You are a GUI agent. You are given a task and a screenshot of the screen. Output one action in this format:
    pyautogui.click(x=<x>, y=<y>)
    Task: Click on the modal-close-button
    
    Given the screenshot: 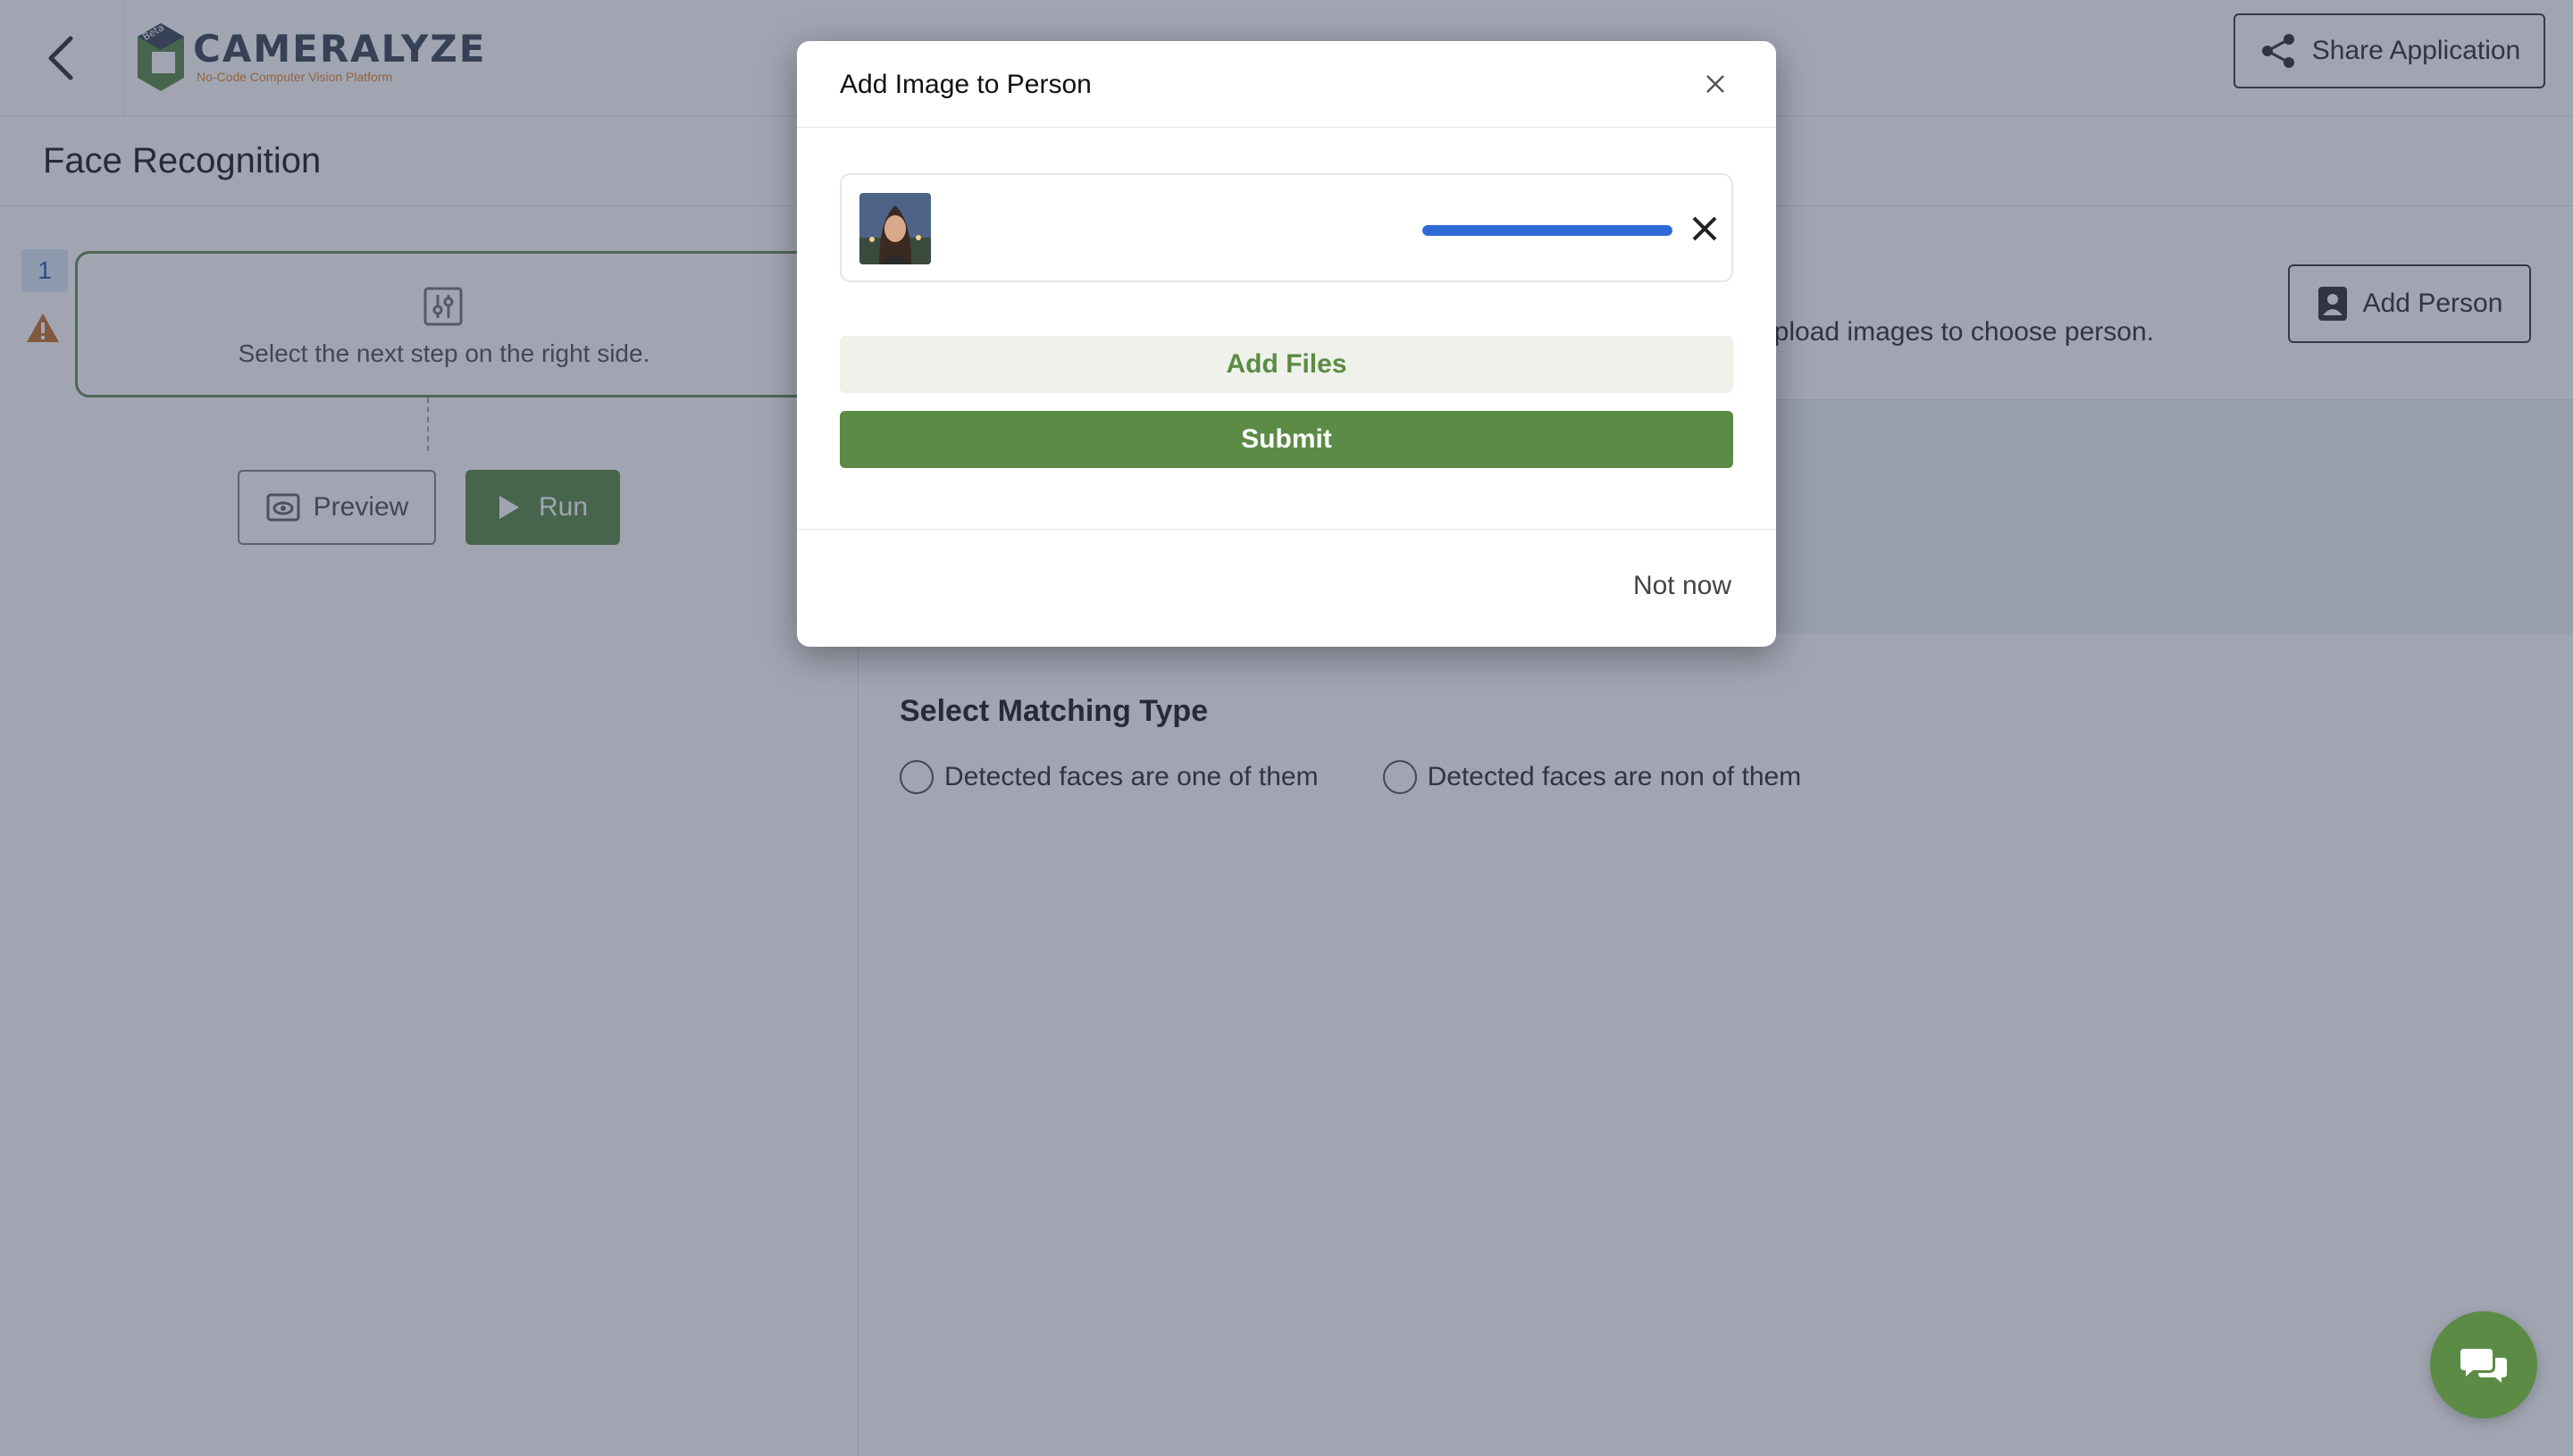 What is the action you would take?
    pyautogui.click(x=1715, y=84)
    